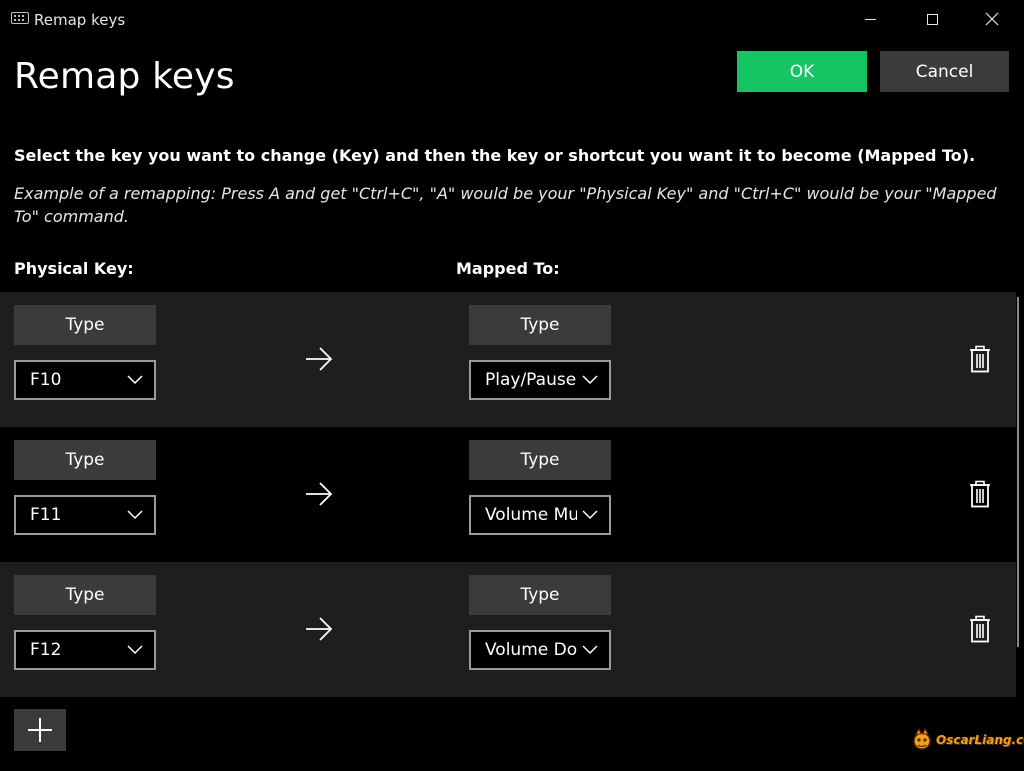 This screenshot has width=1024, height=771. I want to click on mapped-to-dropdown: Volume Mute, so click(540, 515).